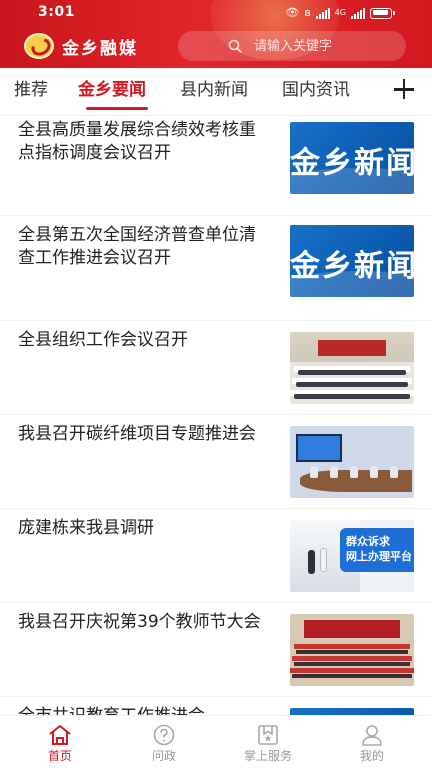  Describe the element at coordinates (316, 90) in the screenshot. I see `tab-domestic-news: 国内资讯` at that location.